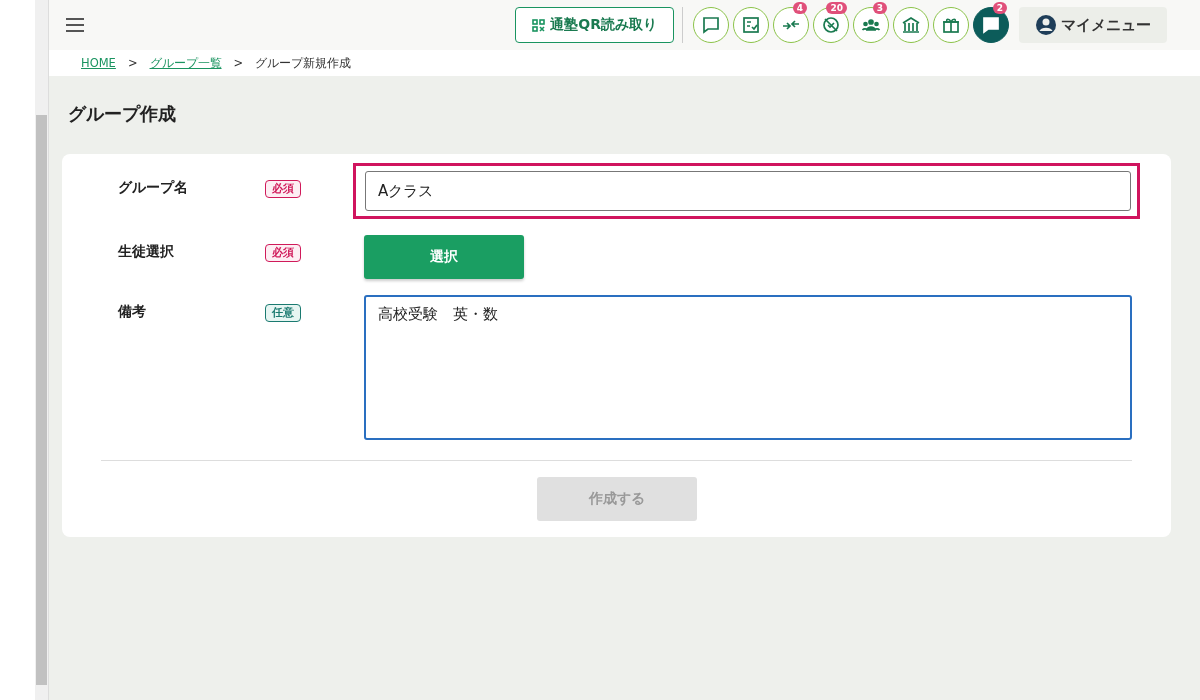 The image size is (1200, 700). Describe the element at coordinates (1046, 25) in the screenshot. I see `user-avatar-icon` at that location.